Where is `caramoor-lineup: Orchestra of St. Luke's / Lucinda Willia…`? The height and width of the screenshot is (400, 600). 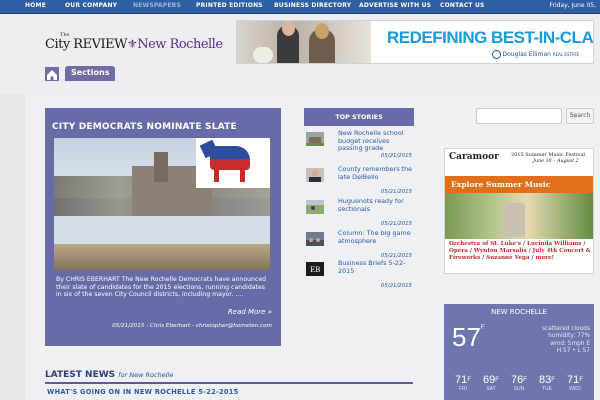 caramoor-lineup: Orchestra of St. Luke's / Lucinda Willia… is located at coordinates (520, 251).